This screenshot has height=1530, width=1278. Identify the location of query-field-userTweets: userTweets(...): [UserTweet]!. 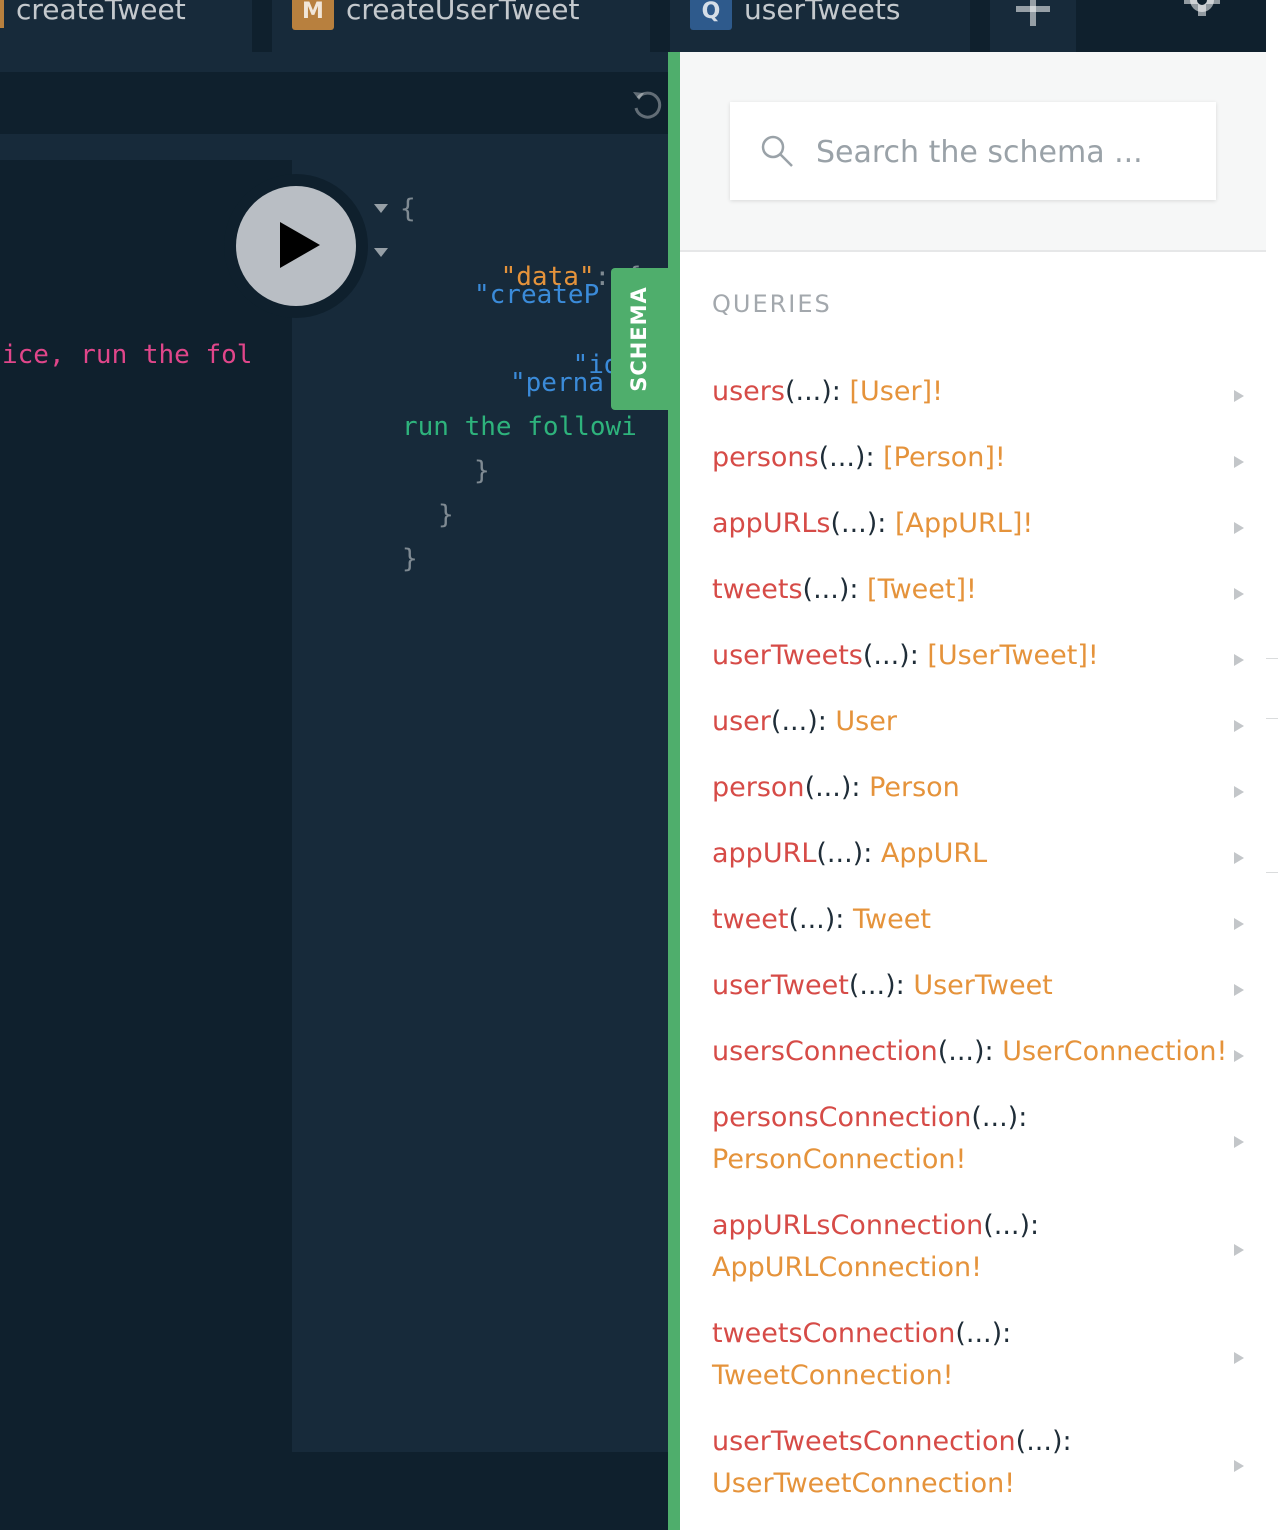
(977, 656).